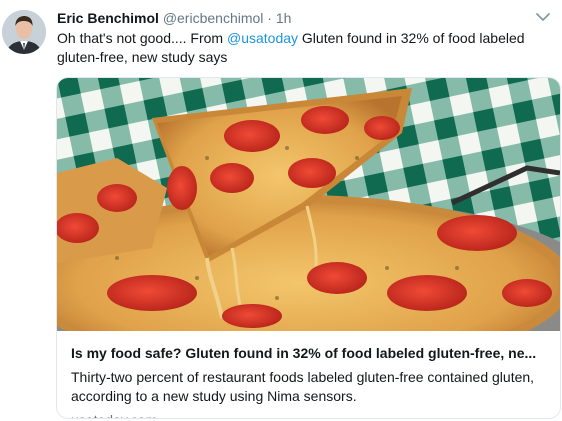  I want to click on chevron-down-icon, so click(543, 17).